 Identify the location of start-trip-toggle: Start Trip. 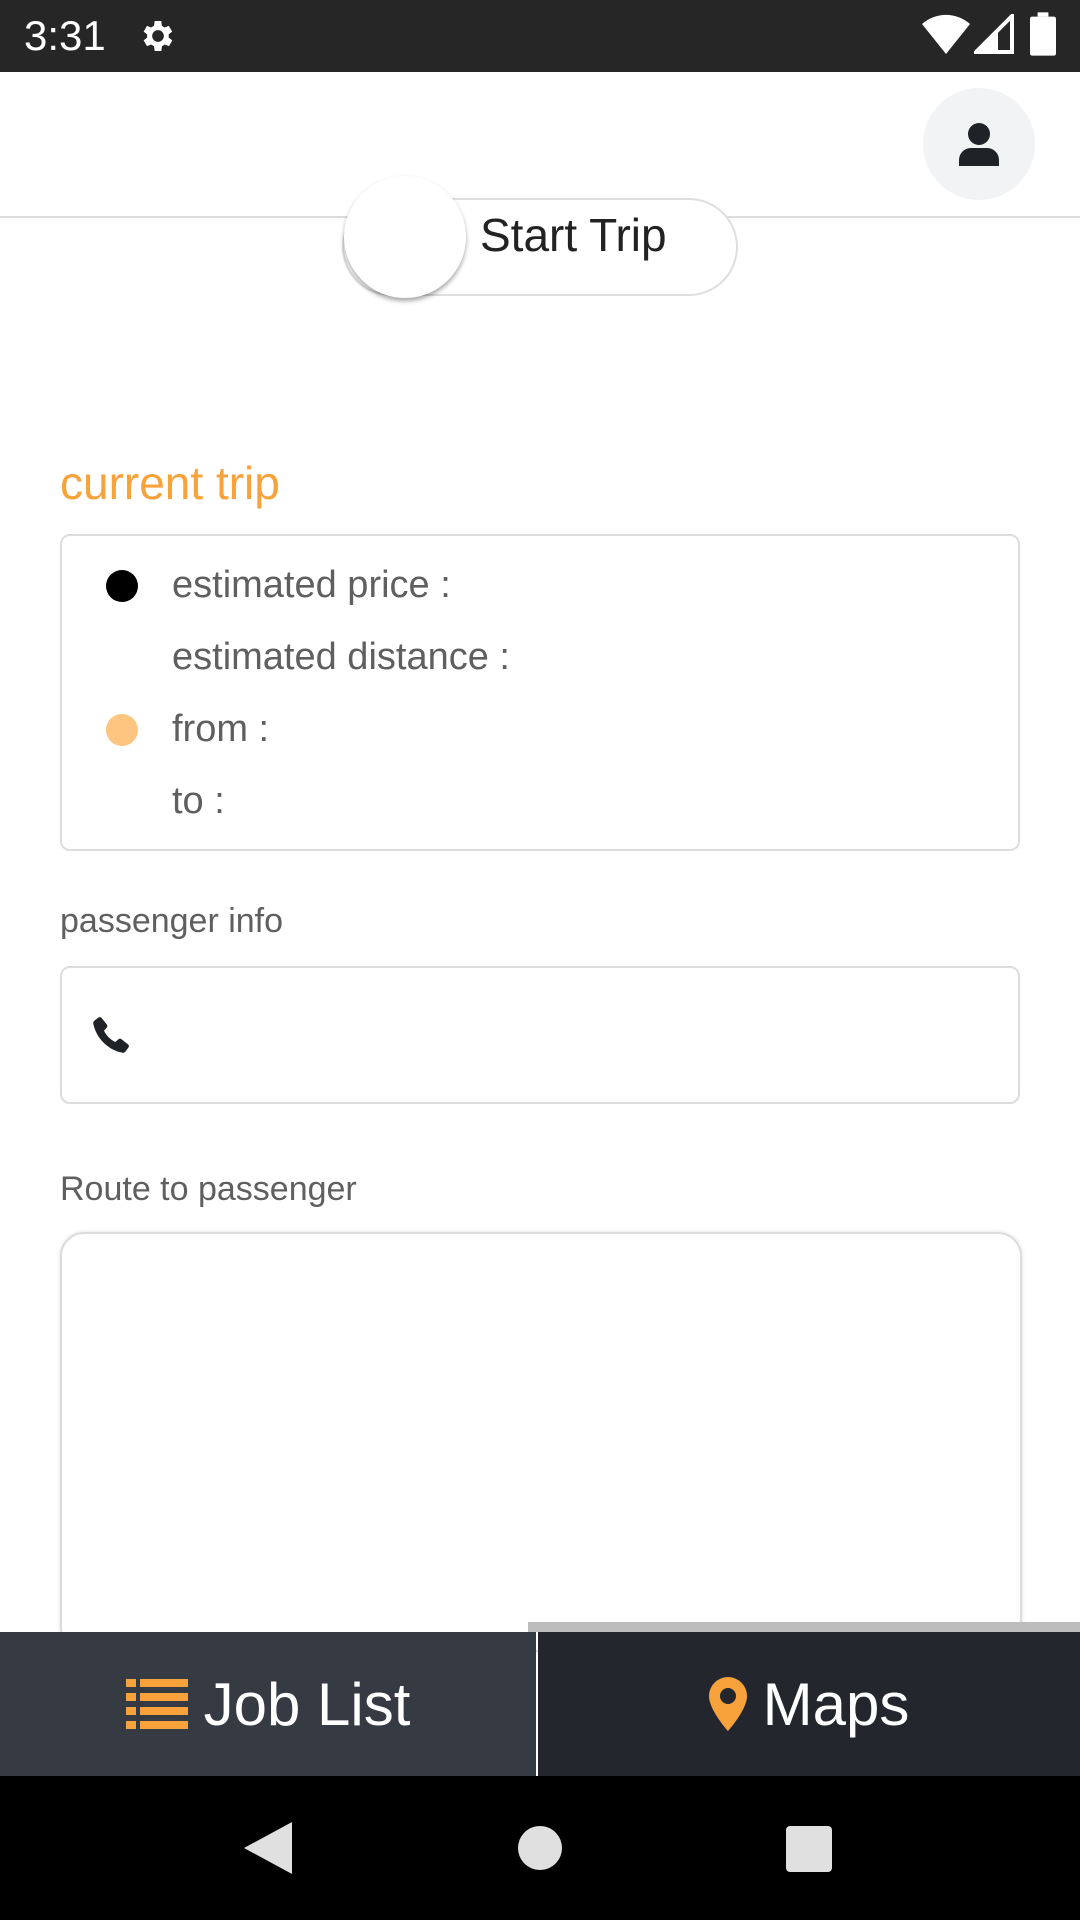
(540, 237).